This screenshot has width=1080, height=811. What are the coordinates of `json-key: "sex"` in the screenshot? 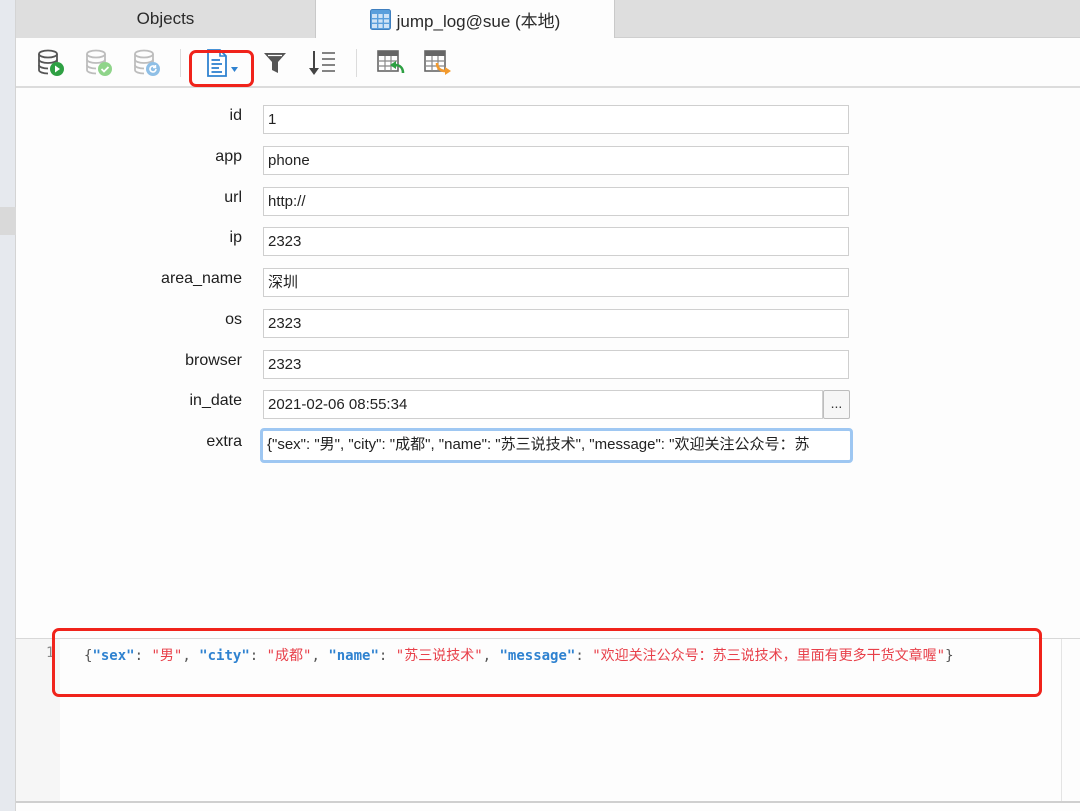 It's located at (113, 656).